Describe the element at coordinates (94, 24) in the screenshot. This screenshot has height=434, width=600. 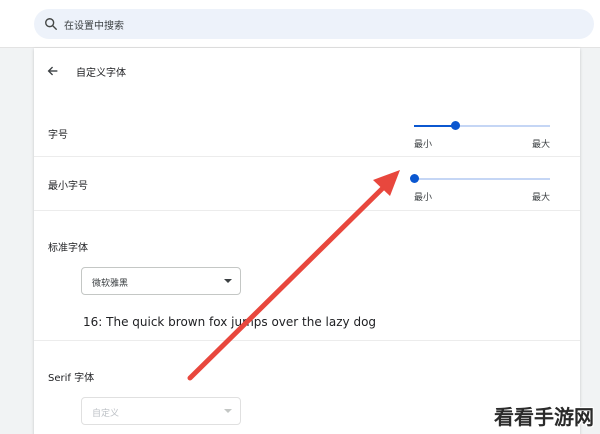
I see `search-placeholder: 在设置中搜索` at that location.